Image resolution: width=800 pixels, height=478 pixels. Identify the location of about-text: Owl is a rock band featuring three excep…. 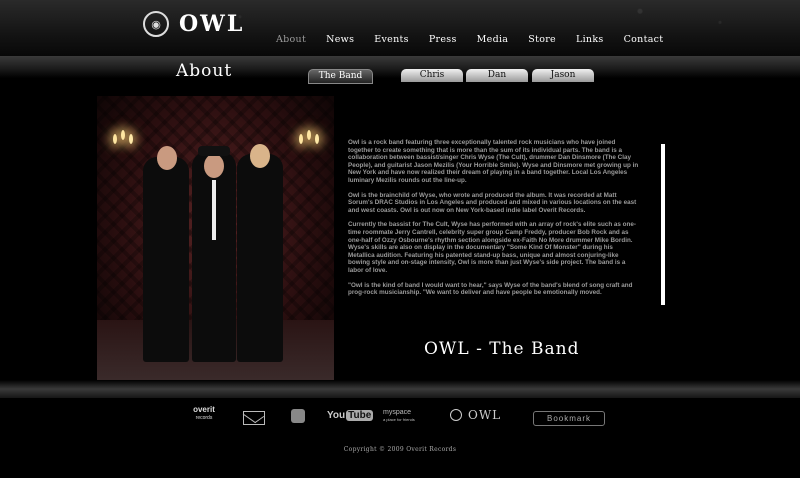
(494, 220).